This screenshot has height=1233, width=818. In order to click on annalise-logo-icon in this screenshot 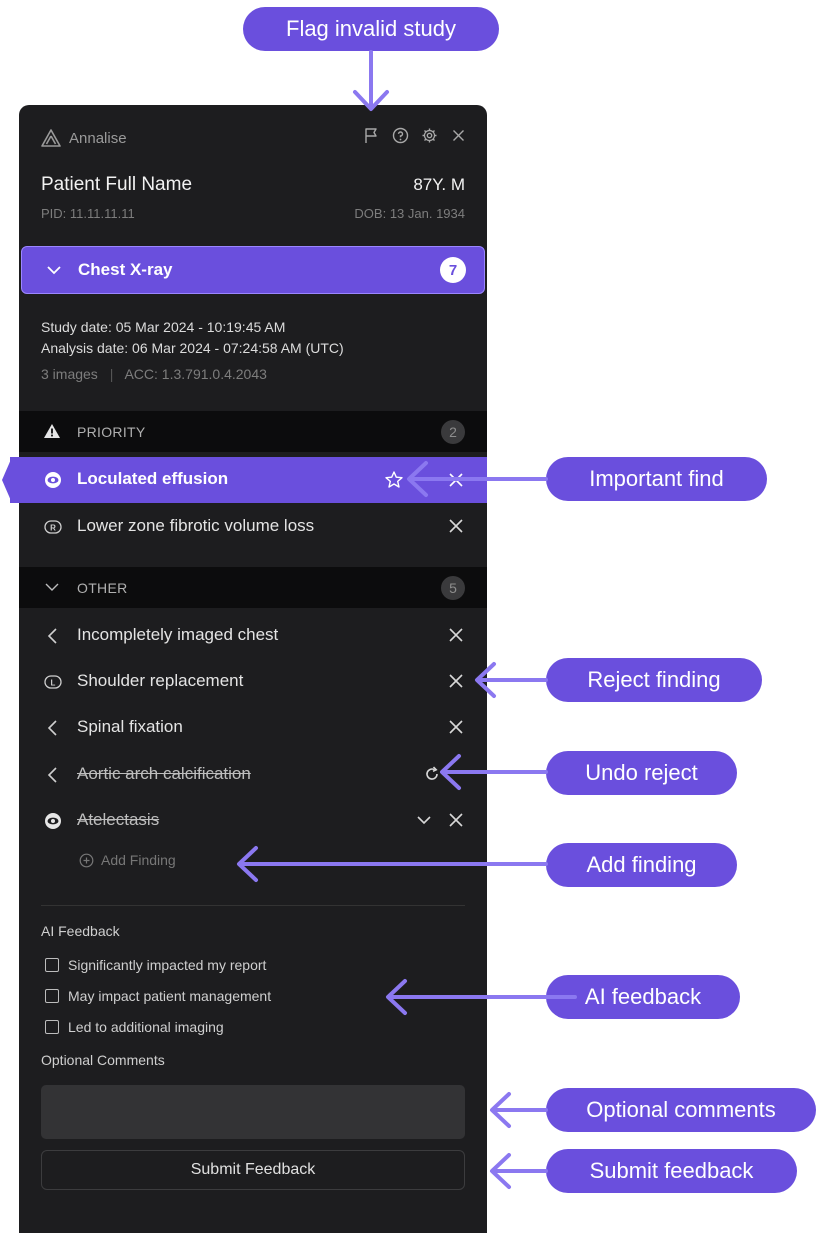, I will do `click(51, 138)`.